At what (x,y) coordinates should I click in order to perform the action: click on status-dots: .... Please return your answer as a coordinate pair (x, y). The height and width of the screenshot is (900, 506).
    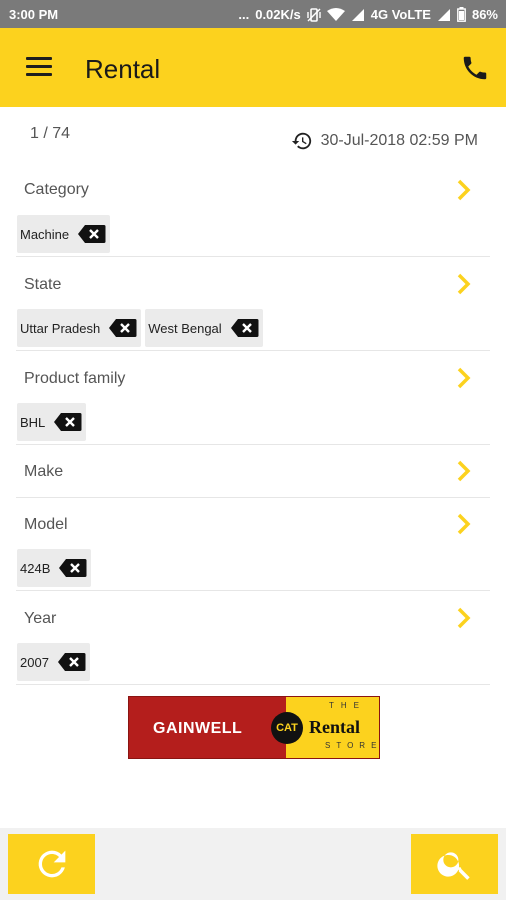
    Looking at the image, I should click on (244, 14).